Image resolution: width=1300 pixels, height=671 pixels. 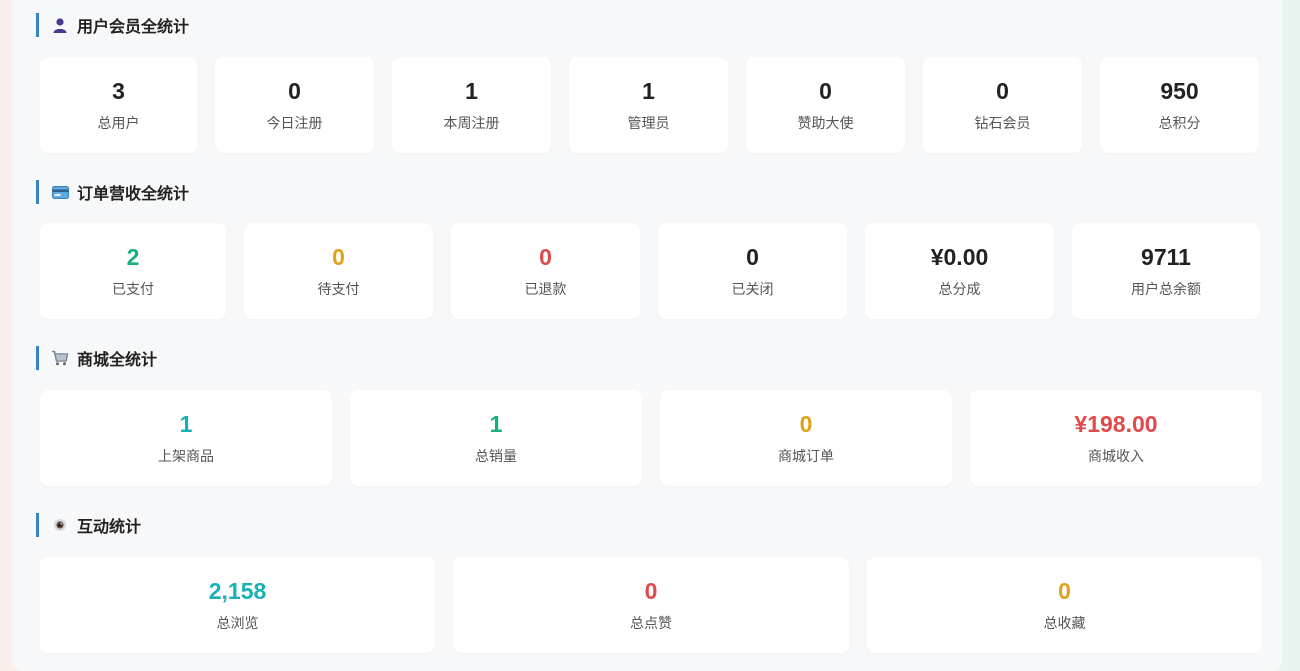 I want to click on stat-label: 总积分, so click(x=1179, y=123).